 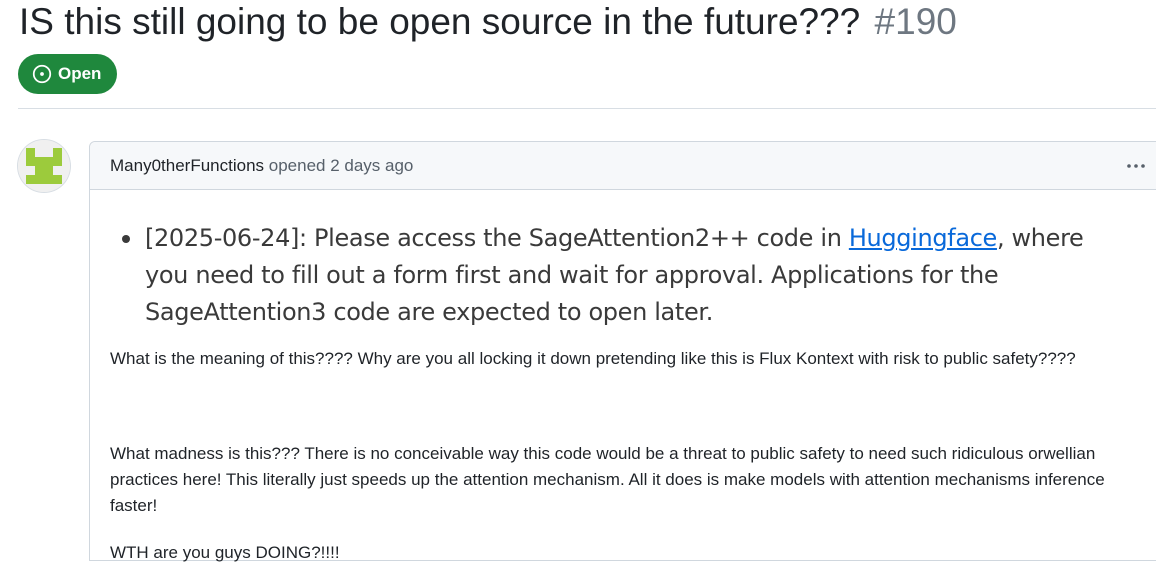 I want to click on issue-state-badge: Open, so click(x=67, y=74).